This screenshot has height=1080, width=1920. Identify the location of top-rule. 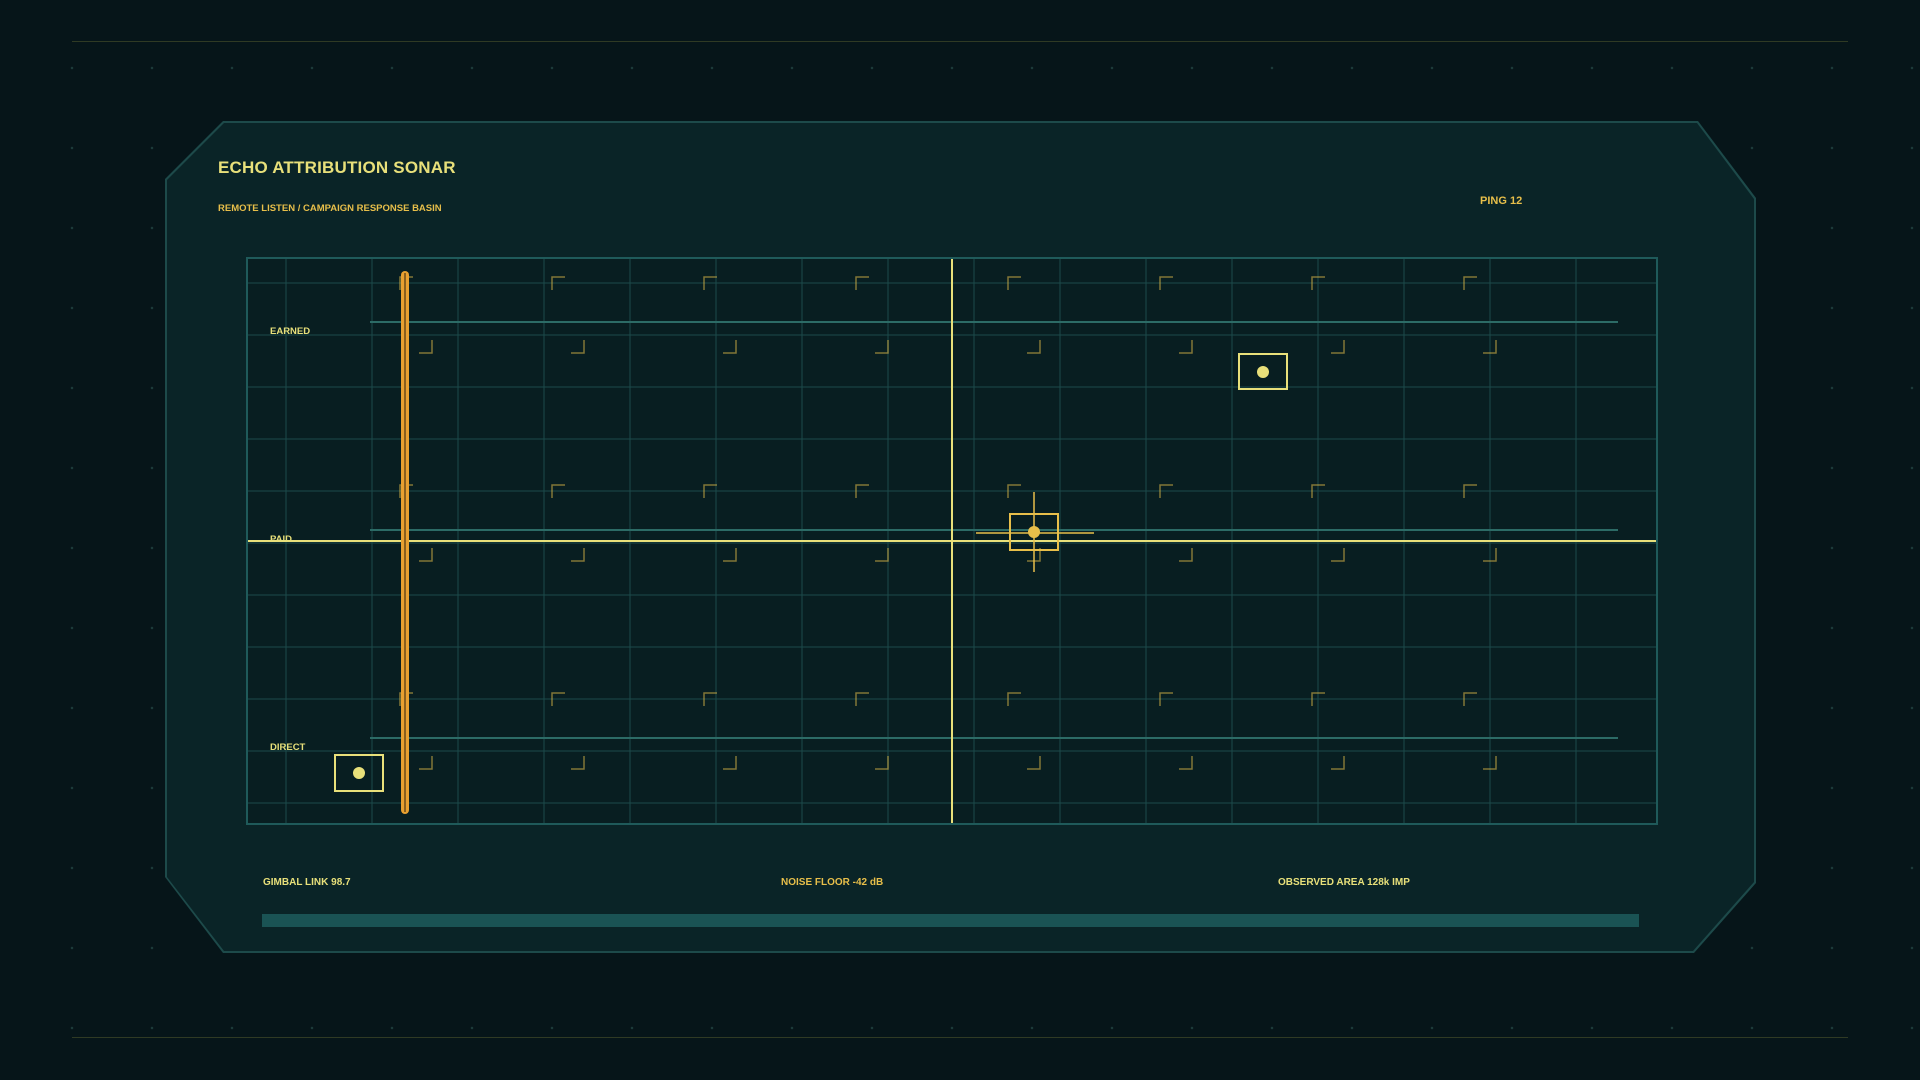
(960, 41).